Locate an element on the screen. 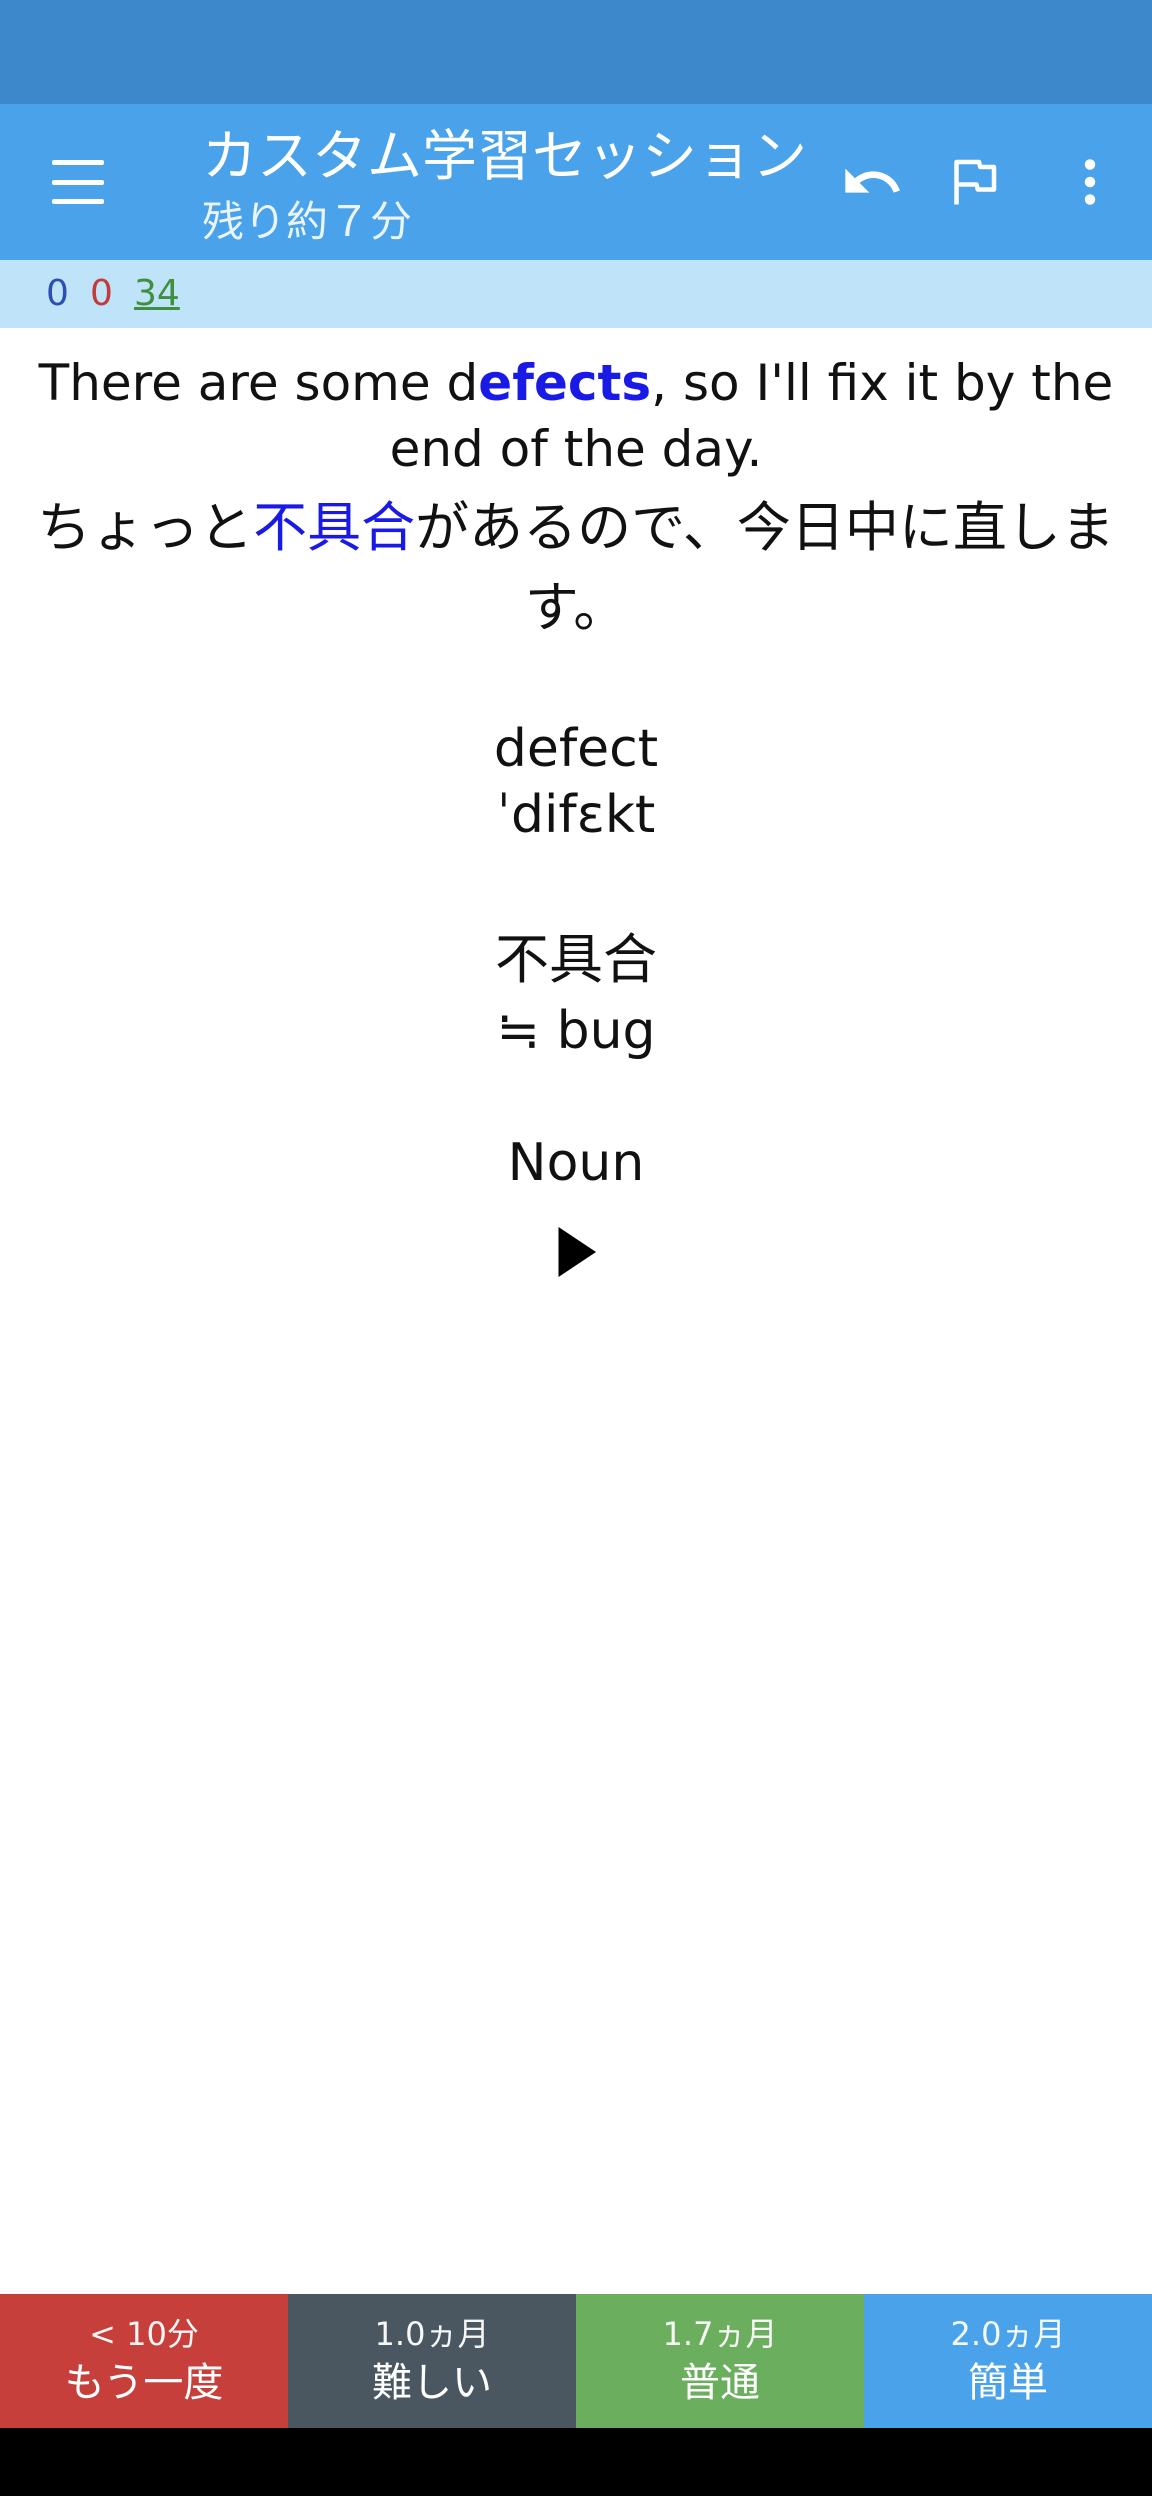 The image size is (1152, 2496). again-interval: < 10分 is located at coordinates (144, 2334).